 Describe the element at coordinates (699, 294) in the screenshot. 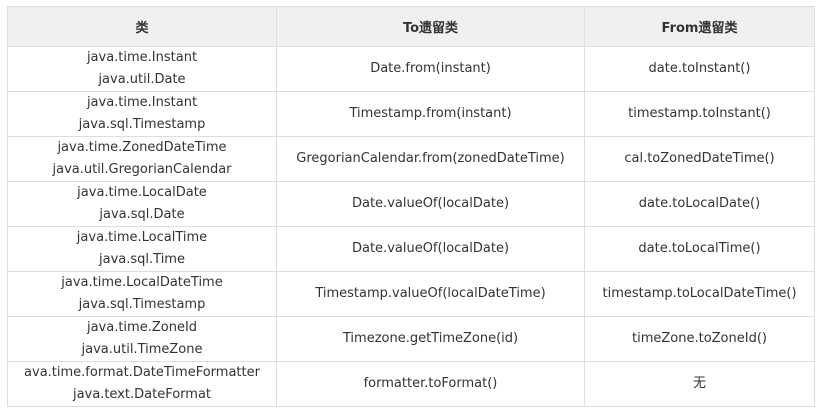

I see `from-legacy-cell: timestamp.toLocalDateTime()` at that location.